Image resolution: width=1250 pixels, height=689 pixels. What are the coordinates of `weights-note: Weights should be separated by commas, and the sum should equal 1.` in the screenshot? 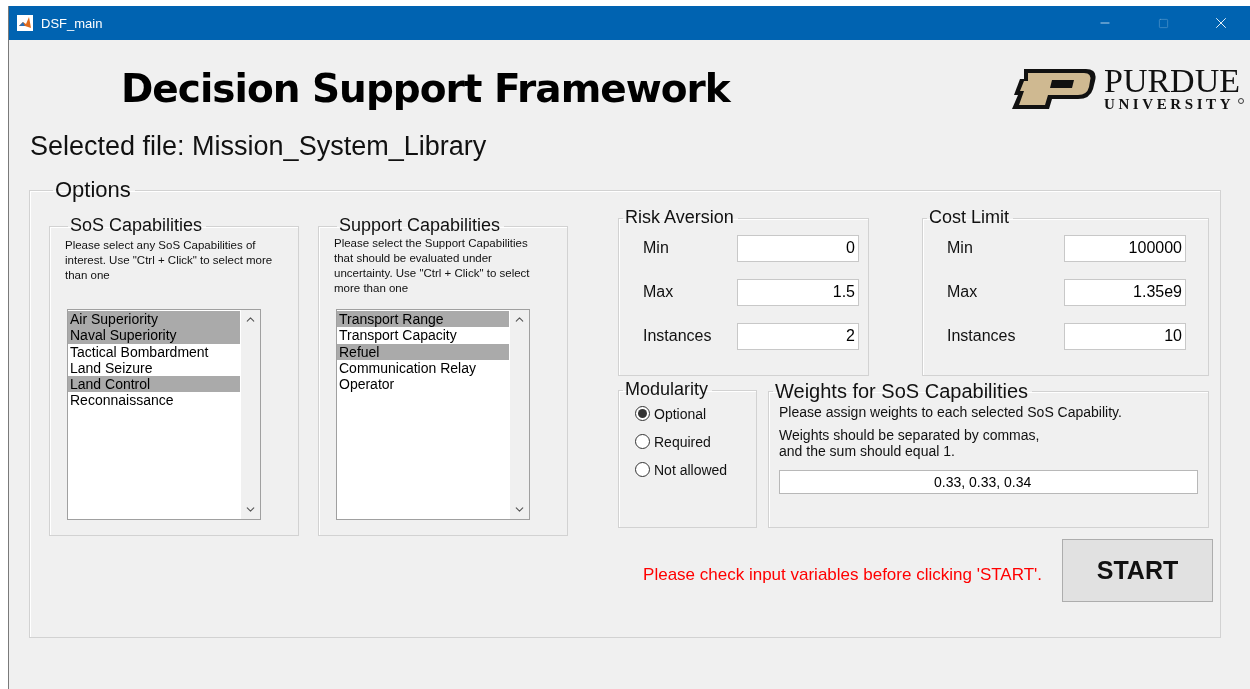 It's located at (909, 443).